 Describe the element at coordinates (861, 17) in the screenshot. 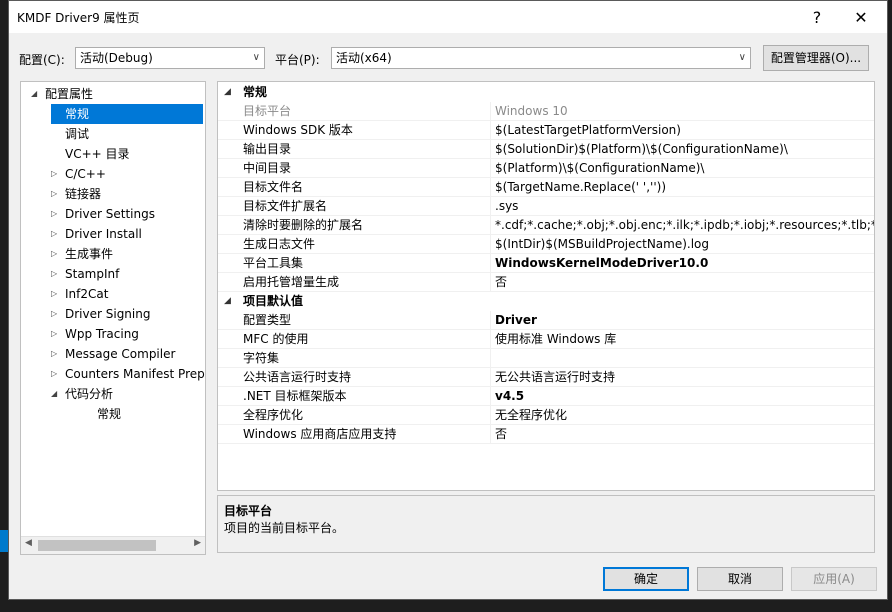

I see `close-button: ✕` at that location.